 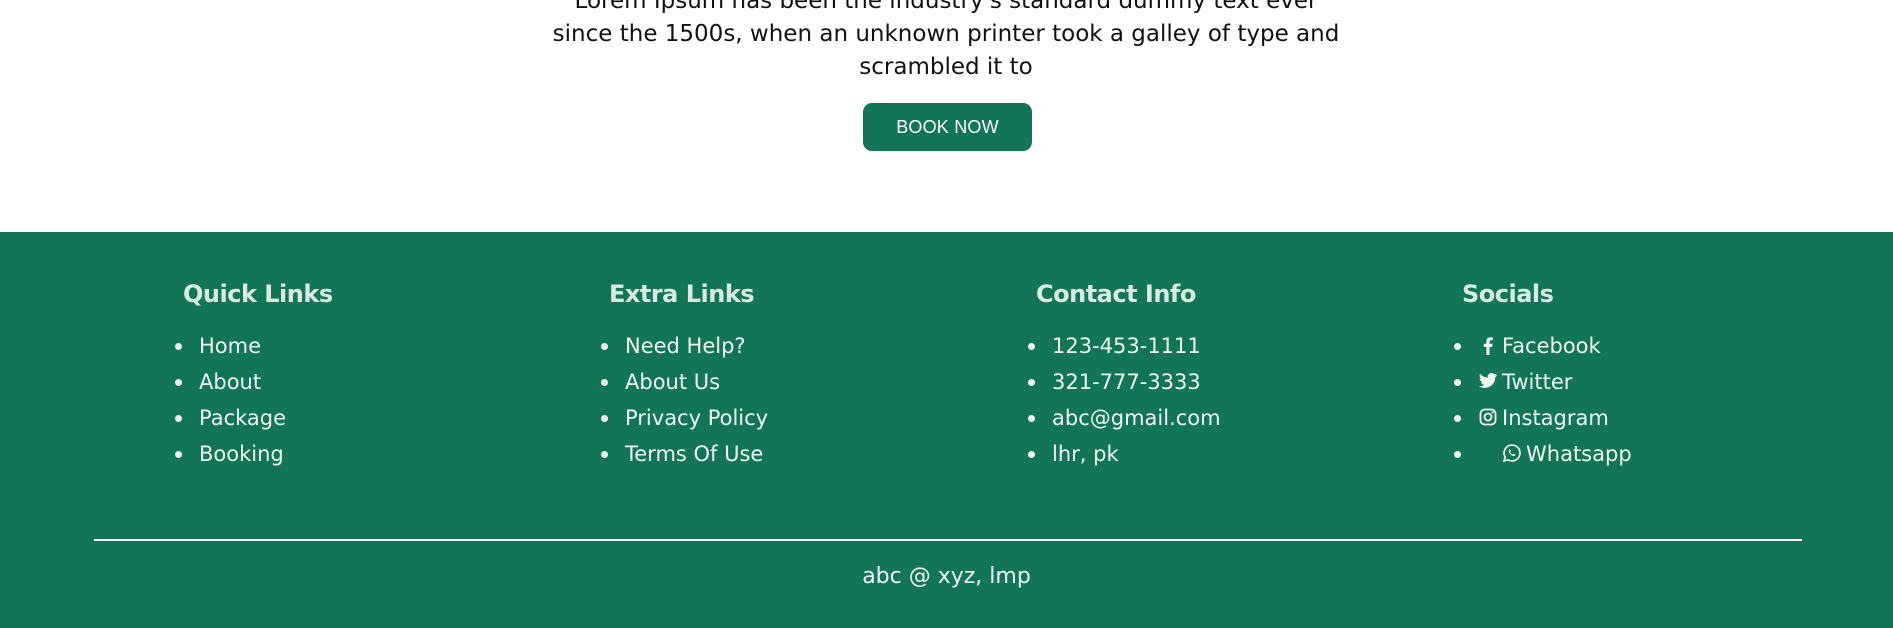 What do you see at coordinates (1488, 381) in the screenshot?
I see `twitter-icon` at bounding box center [1488, 381].